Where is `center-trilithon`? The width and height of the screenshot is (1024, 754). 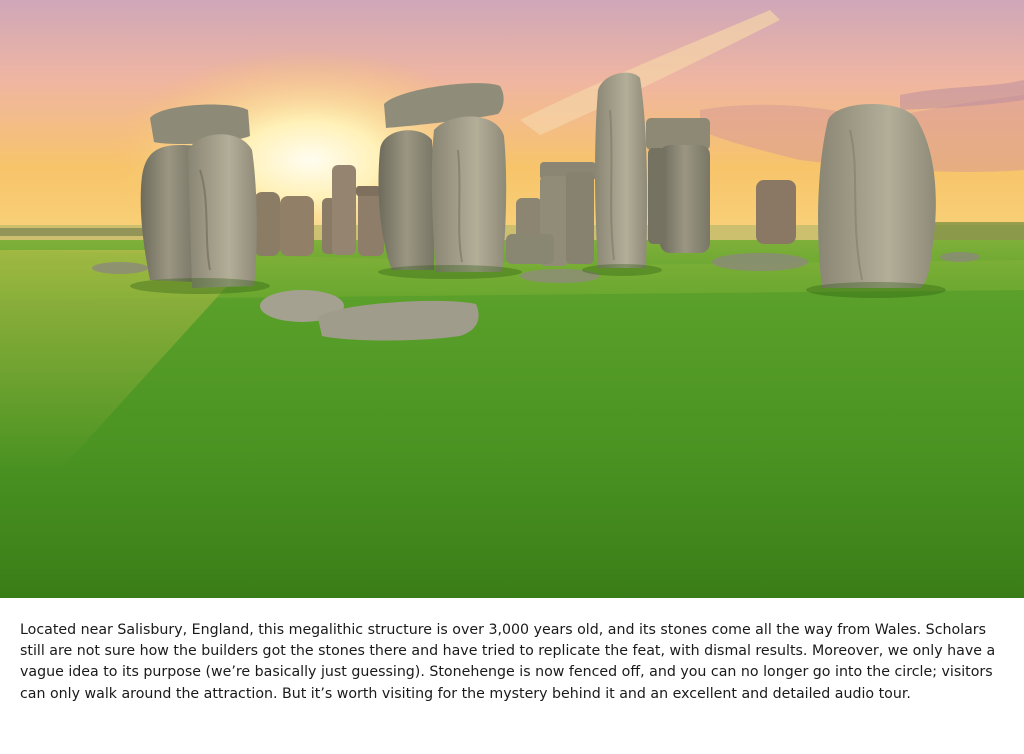 center-trilithon is located at coordinates (442, 178).